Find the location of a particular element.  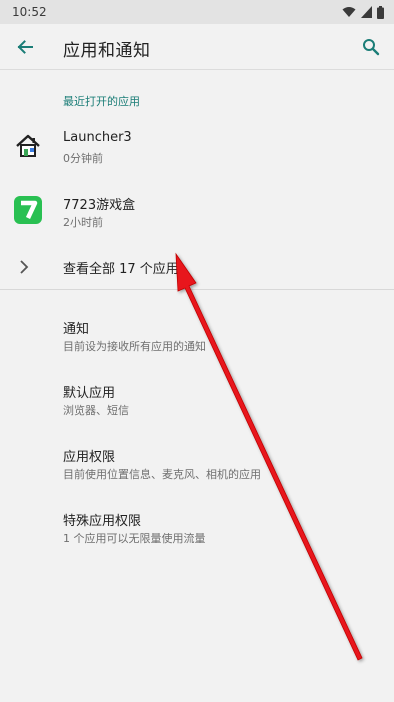

app-bar: 应用和通知 is located at coordinates (197, 47).